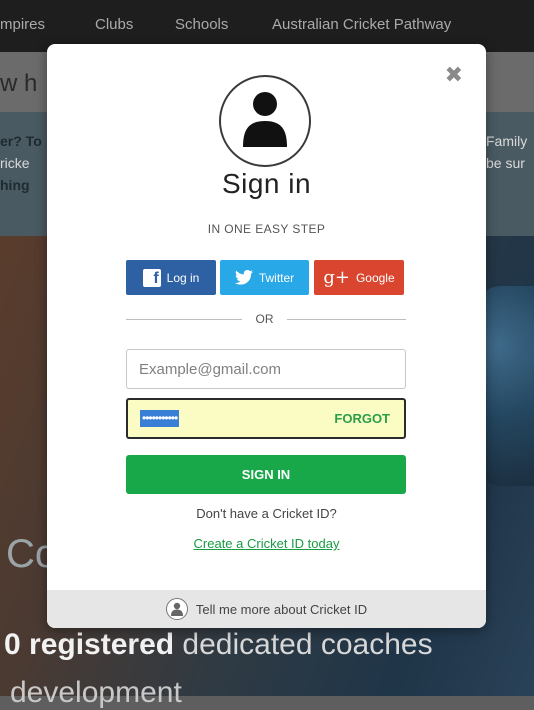 Image resolution: width=534 pixels, height=710 pixels. I want to click on nav-item-clubs: Clubs, so click(114, 24).